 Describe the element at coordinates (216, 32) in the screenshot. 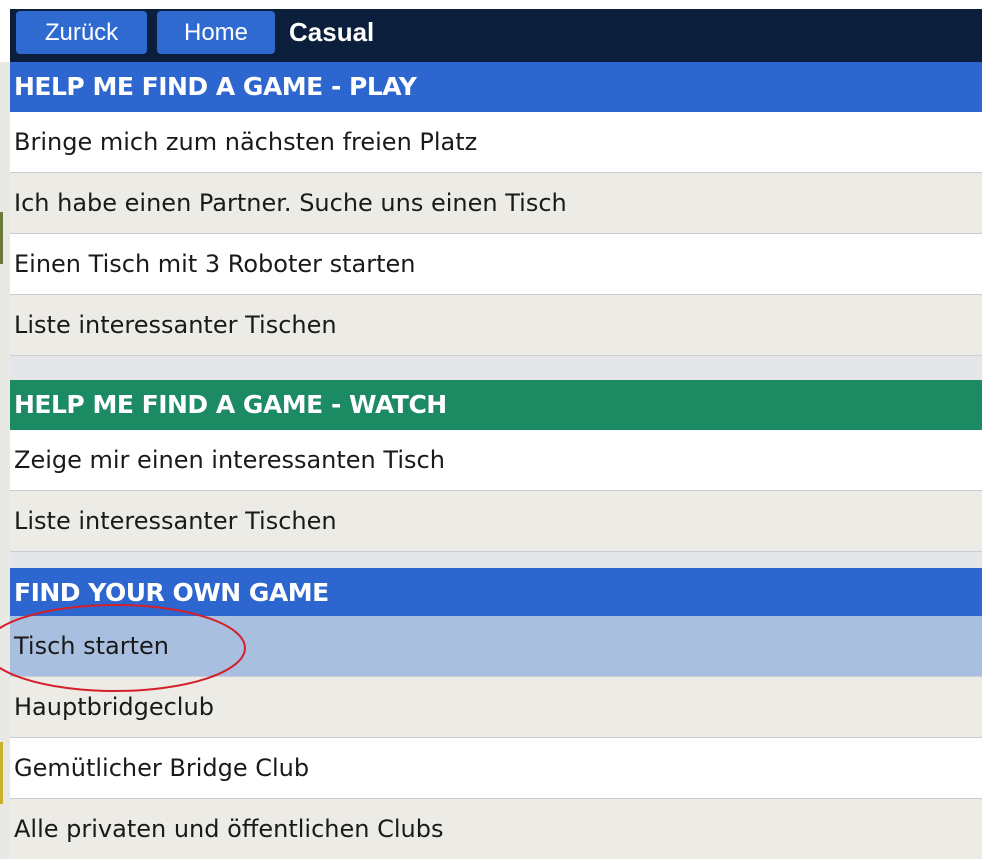

I see `home-button: Home` at that location.